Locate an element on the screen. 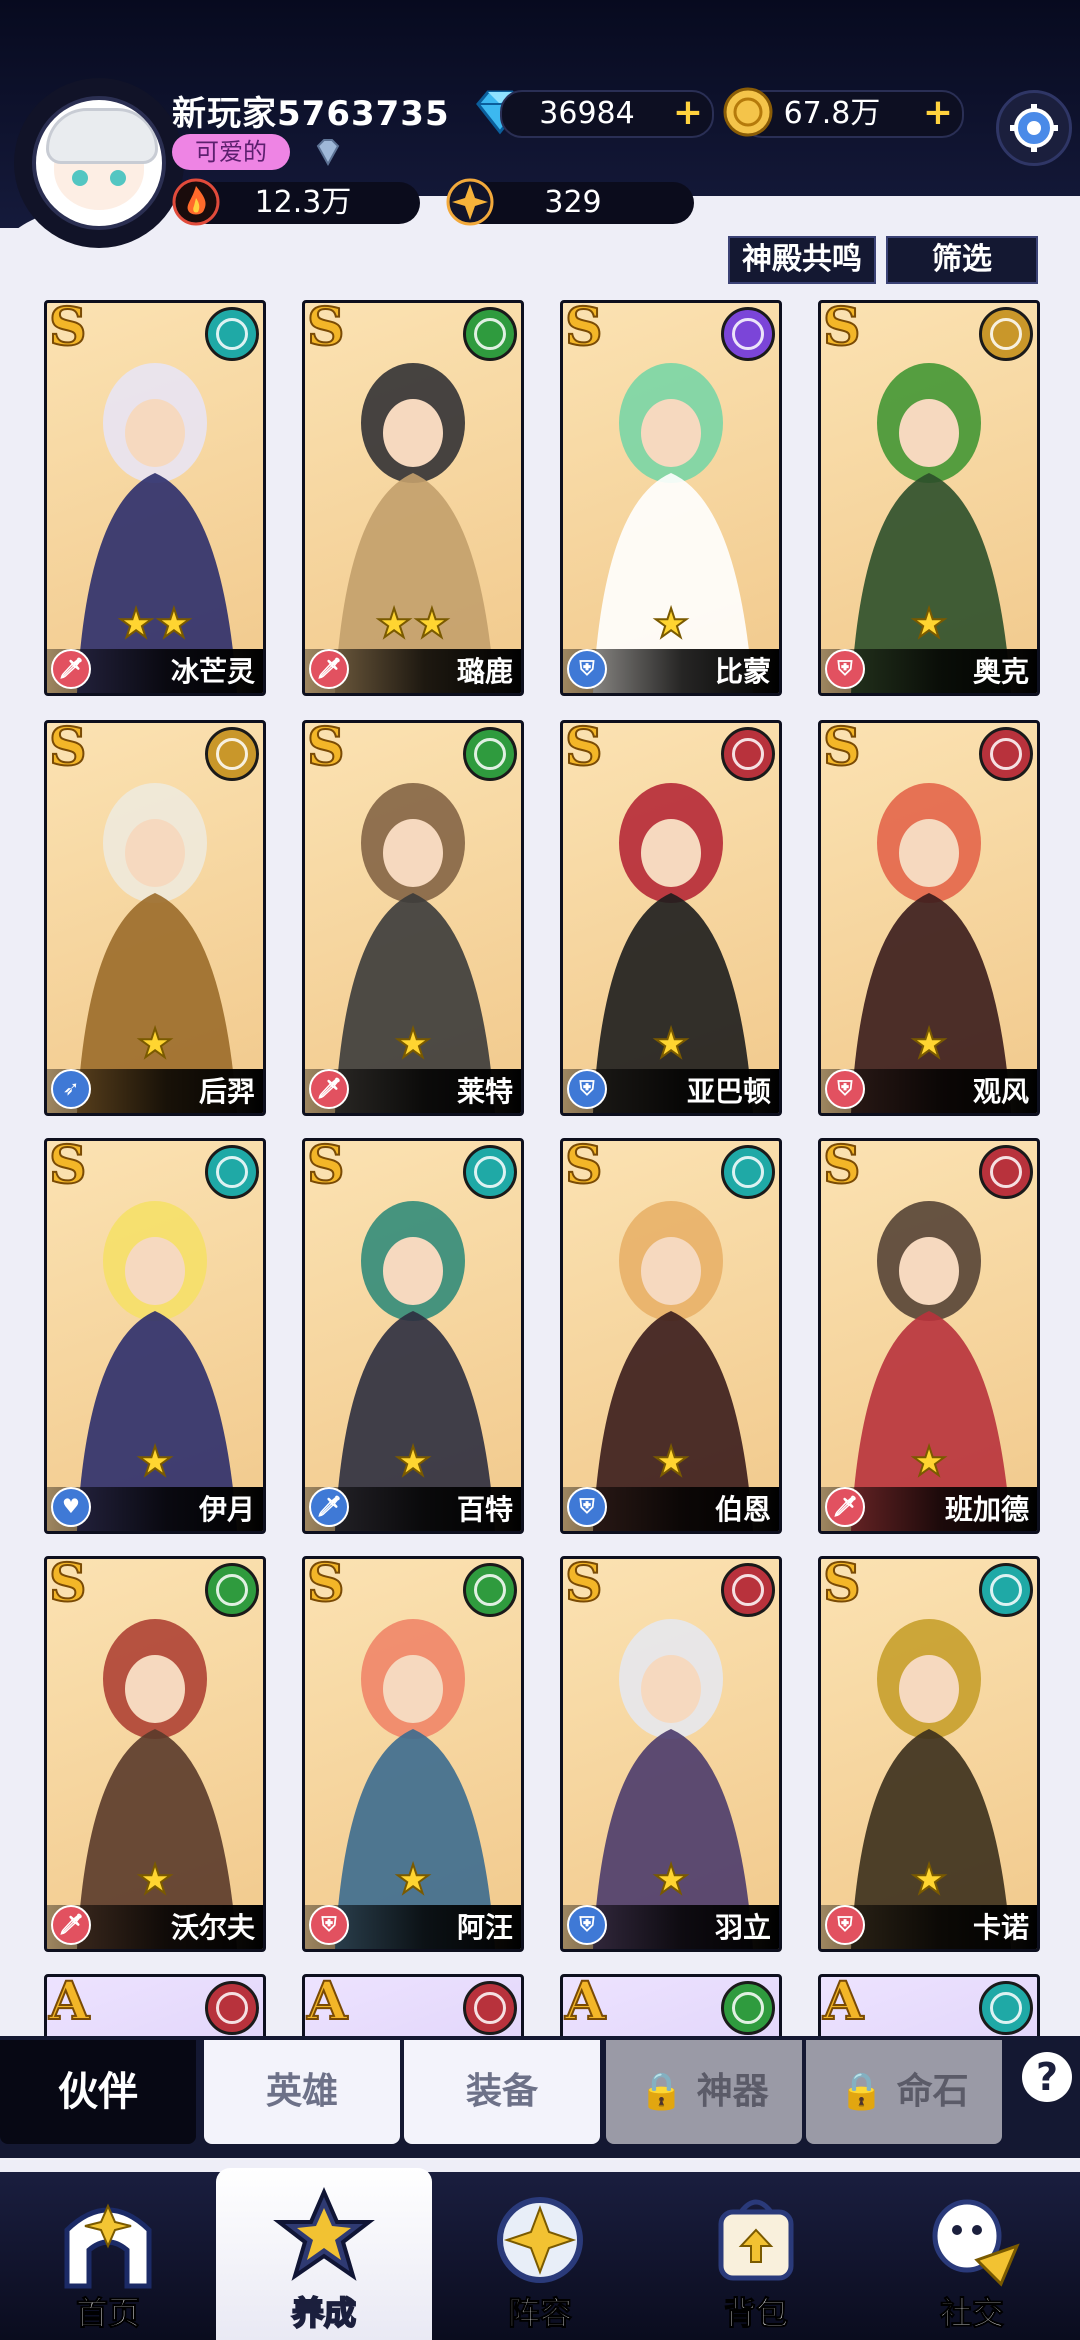  hero-card: S ★★ 🗡 璐鹿 is located at coordinates (413, 498).